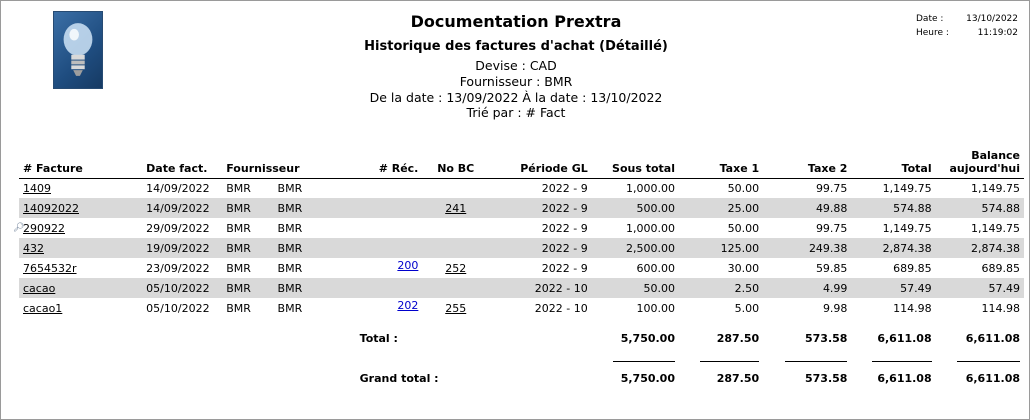  Describe the element at coordinates (635, 288) in the screenshot. I see `subtotal: 50.00` at that location.